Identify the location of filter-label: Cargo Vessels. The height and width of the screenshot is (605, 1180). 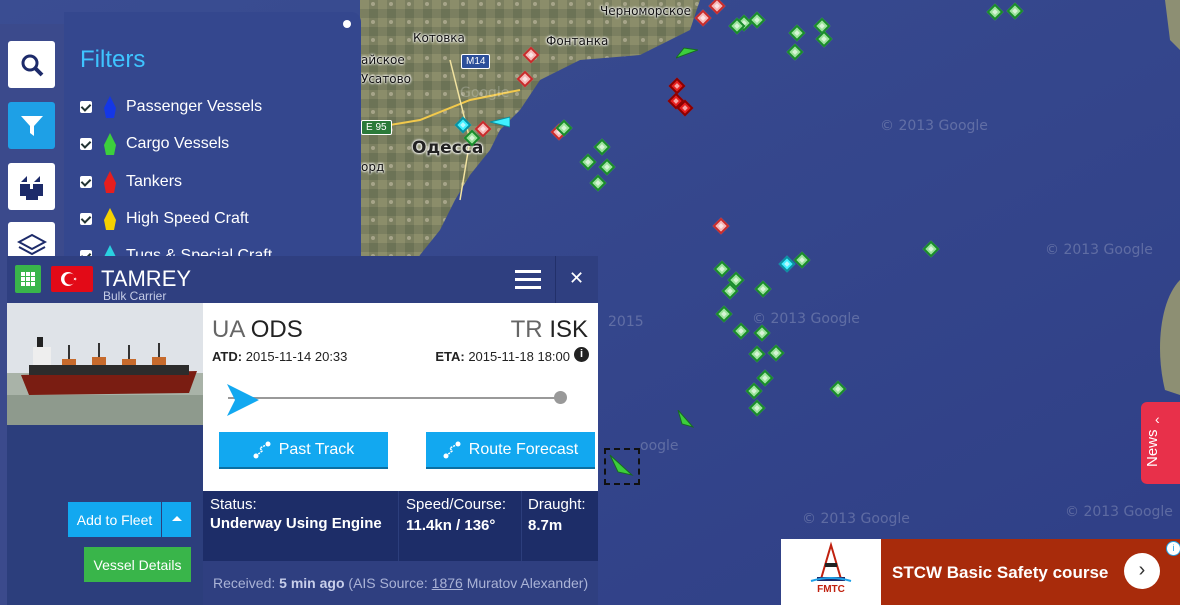
(178, 143).